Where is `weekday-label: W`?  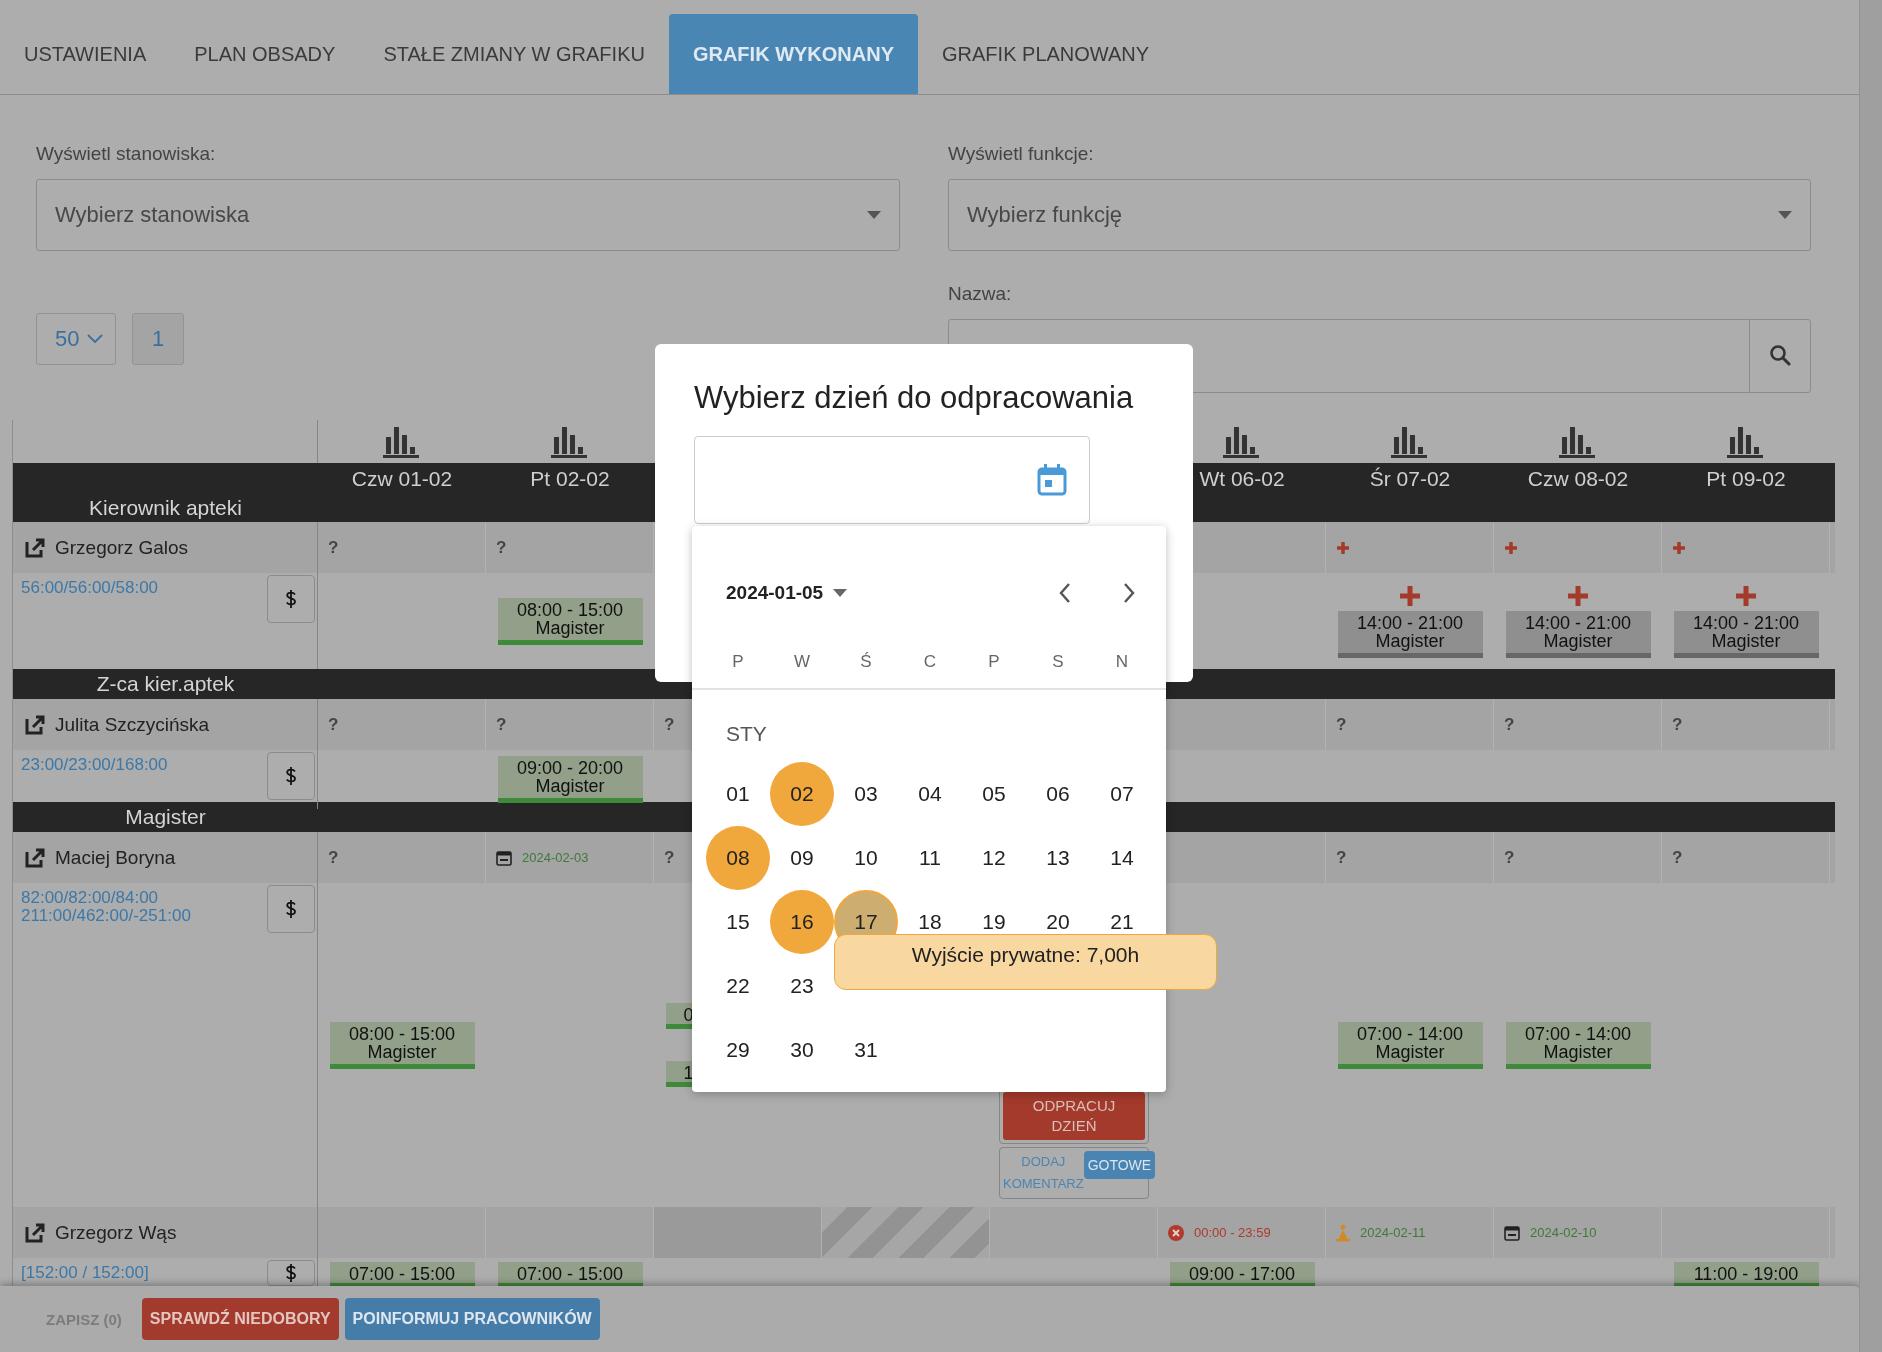
weekday-label: W is located at coordinates (801, 662).